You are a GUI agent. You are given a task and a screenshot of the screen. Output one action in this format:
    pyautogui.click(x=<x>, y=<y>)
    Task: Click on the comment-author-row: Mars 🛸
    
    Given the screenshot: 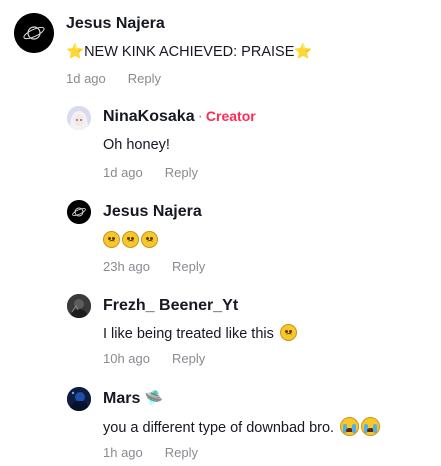 What is the action you would take?
    pyautogui.click(x=133, y=398)
    